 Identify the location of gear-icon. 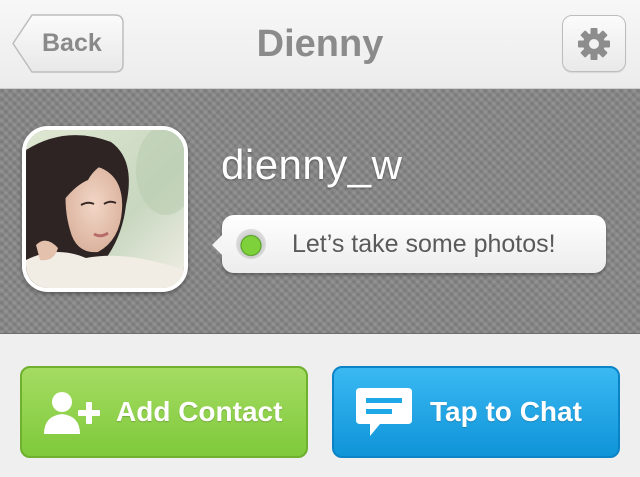
(594, 44).